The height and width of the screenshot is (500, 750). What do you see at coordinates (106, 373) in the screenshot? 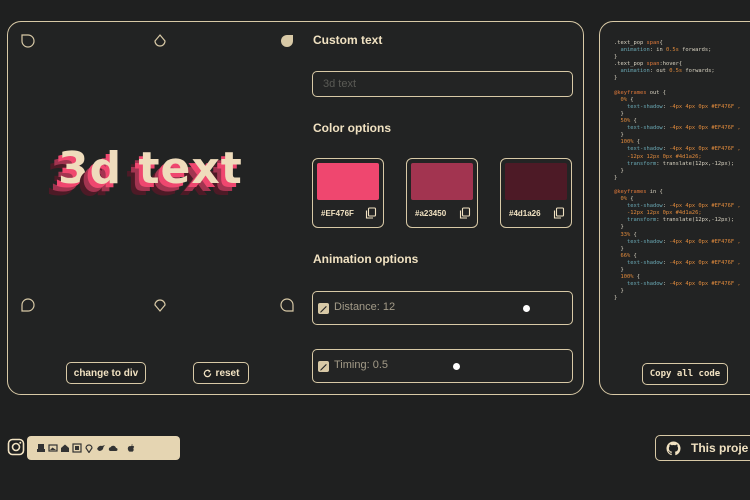
I see `change-to-div-button: change to div` at bounding box center [106, 373].